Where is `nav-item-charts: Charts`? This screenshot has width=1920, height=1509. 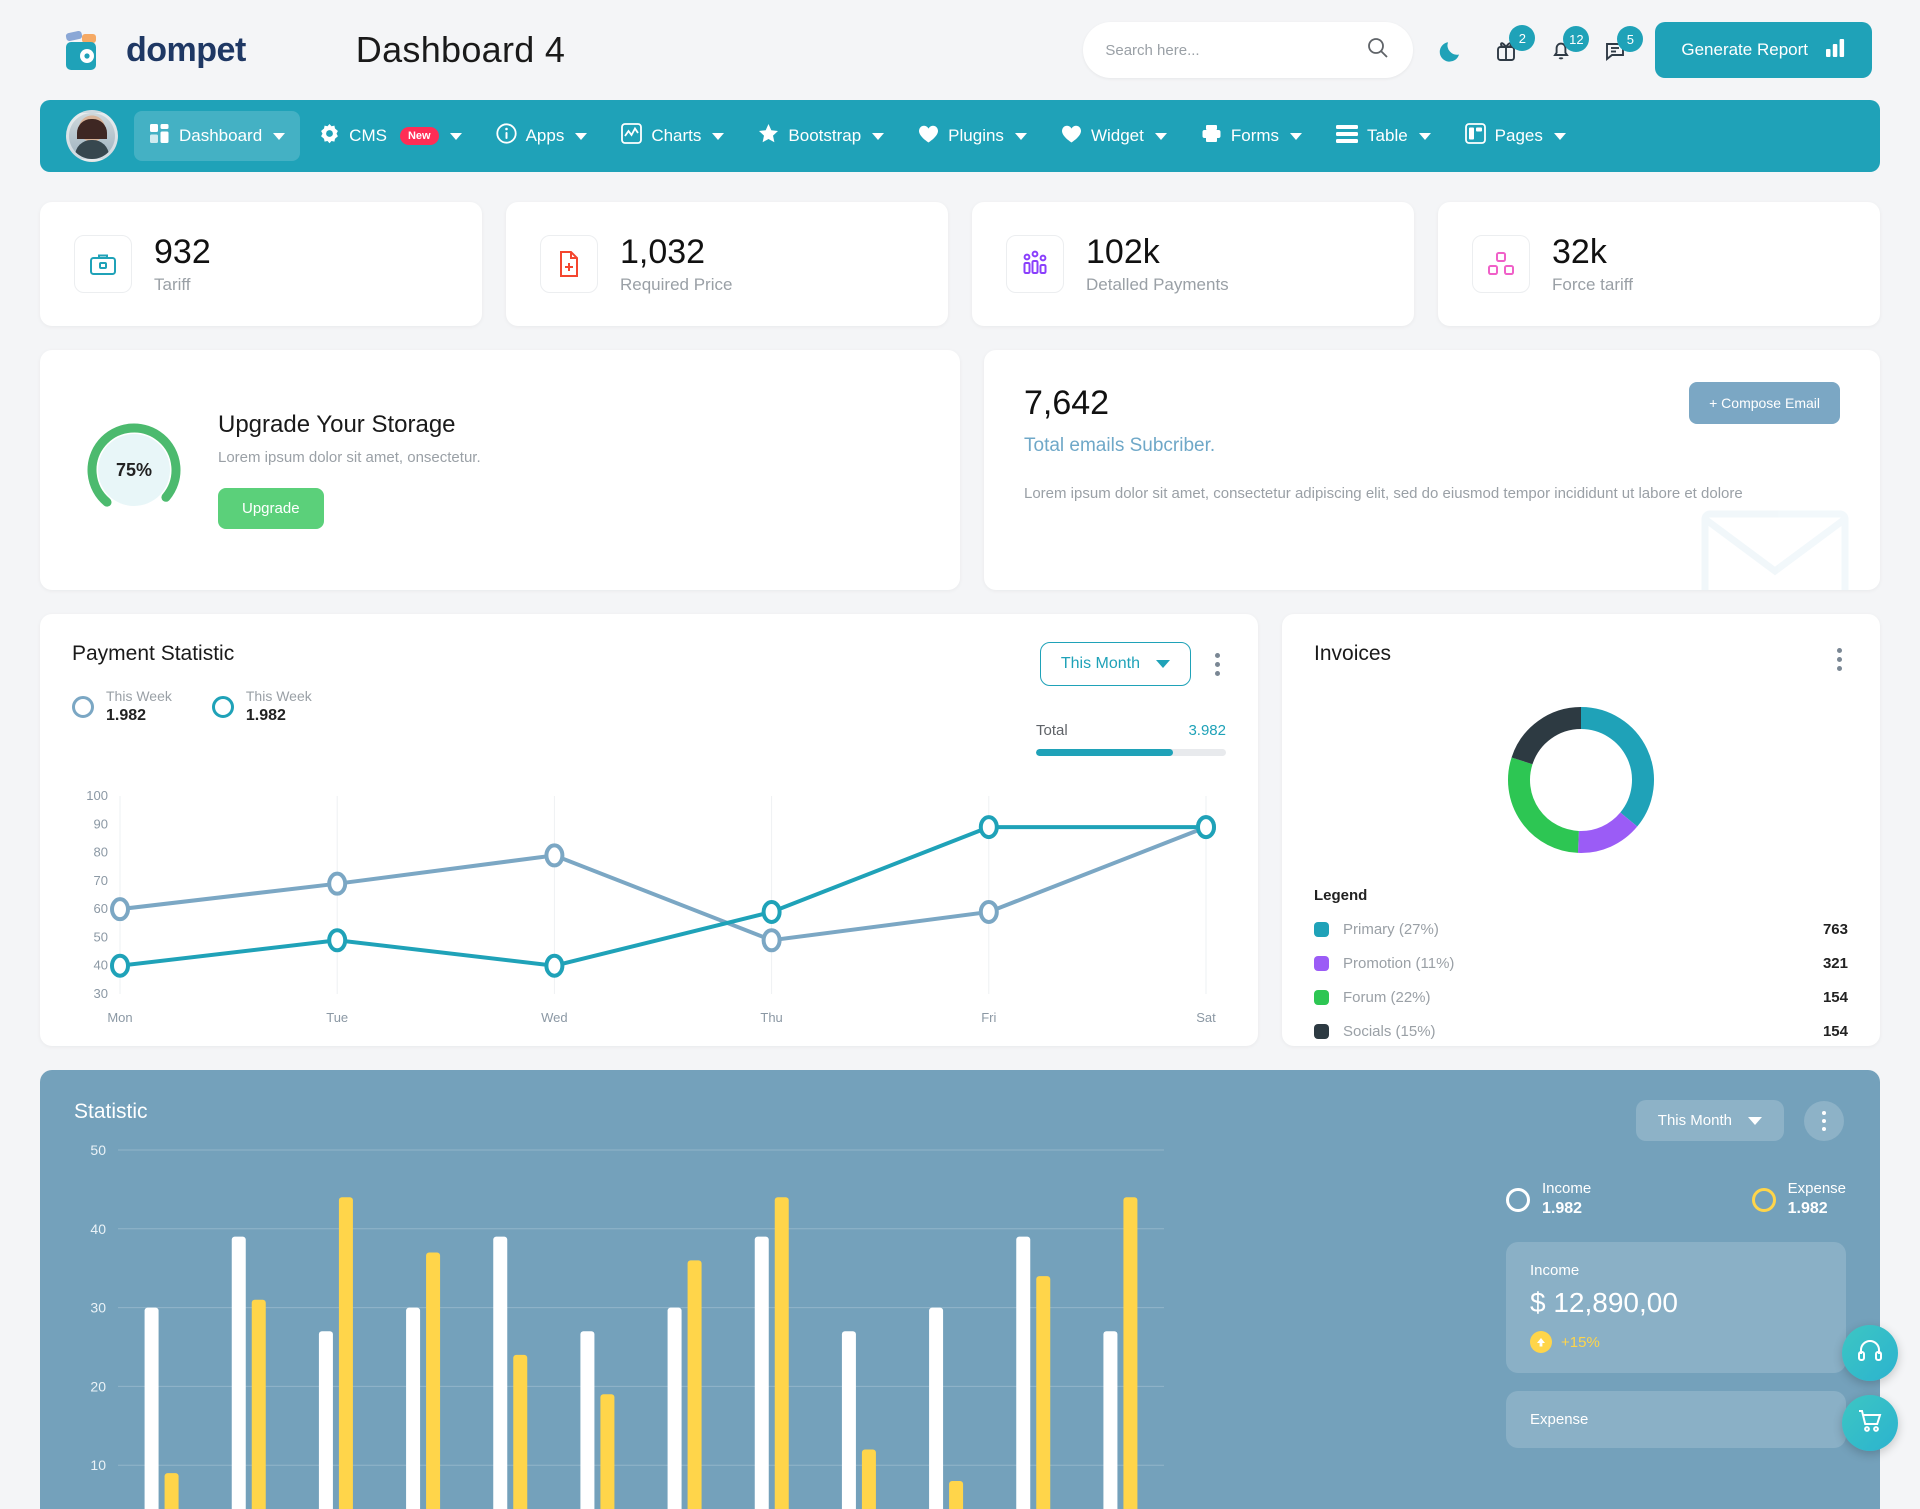 nav-item-charts: Charts is located at coordinates (672, 136).